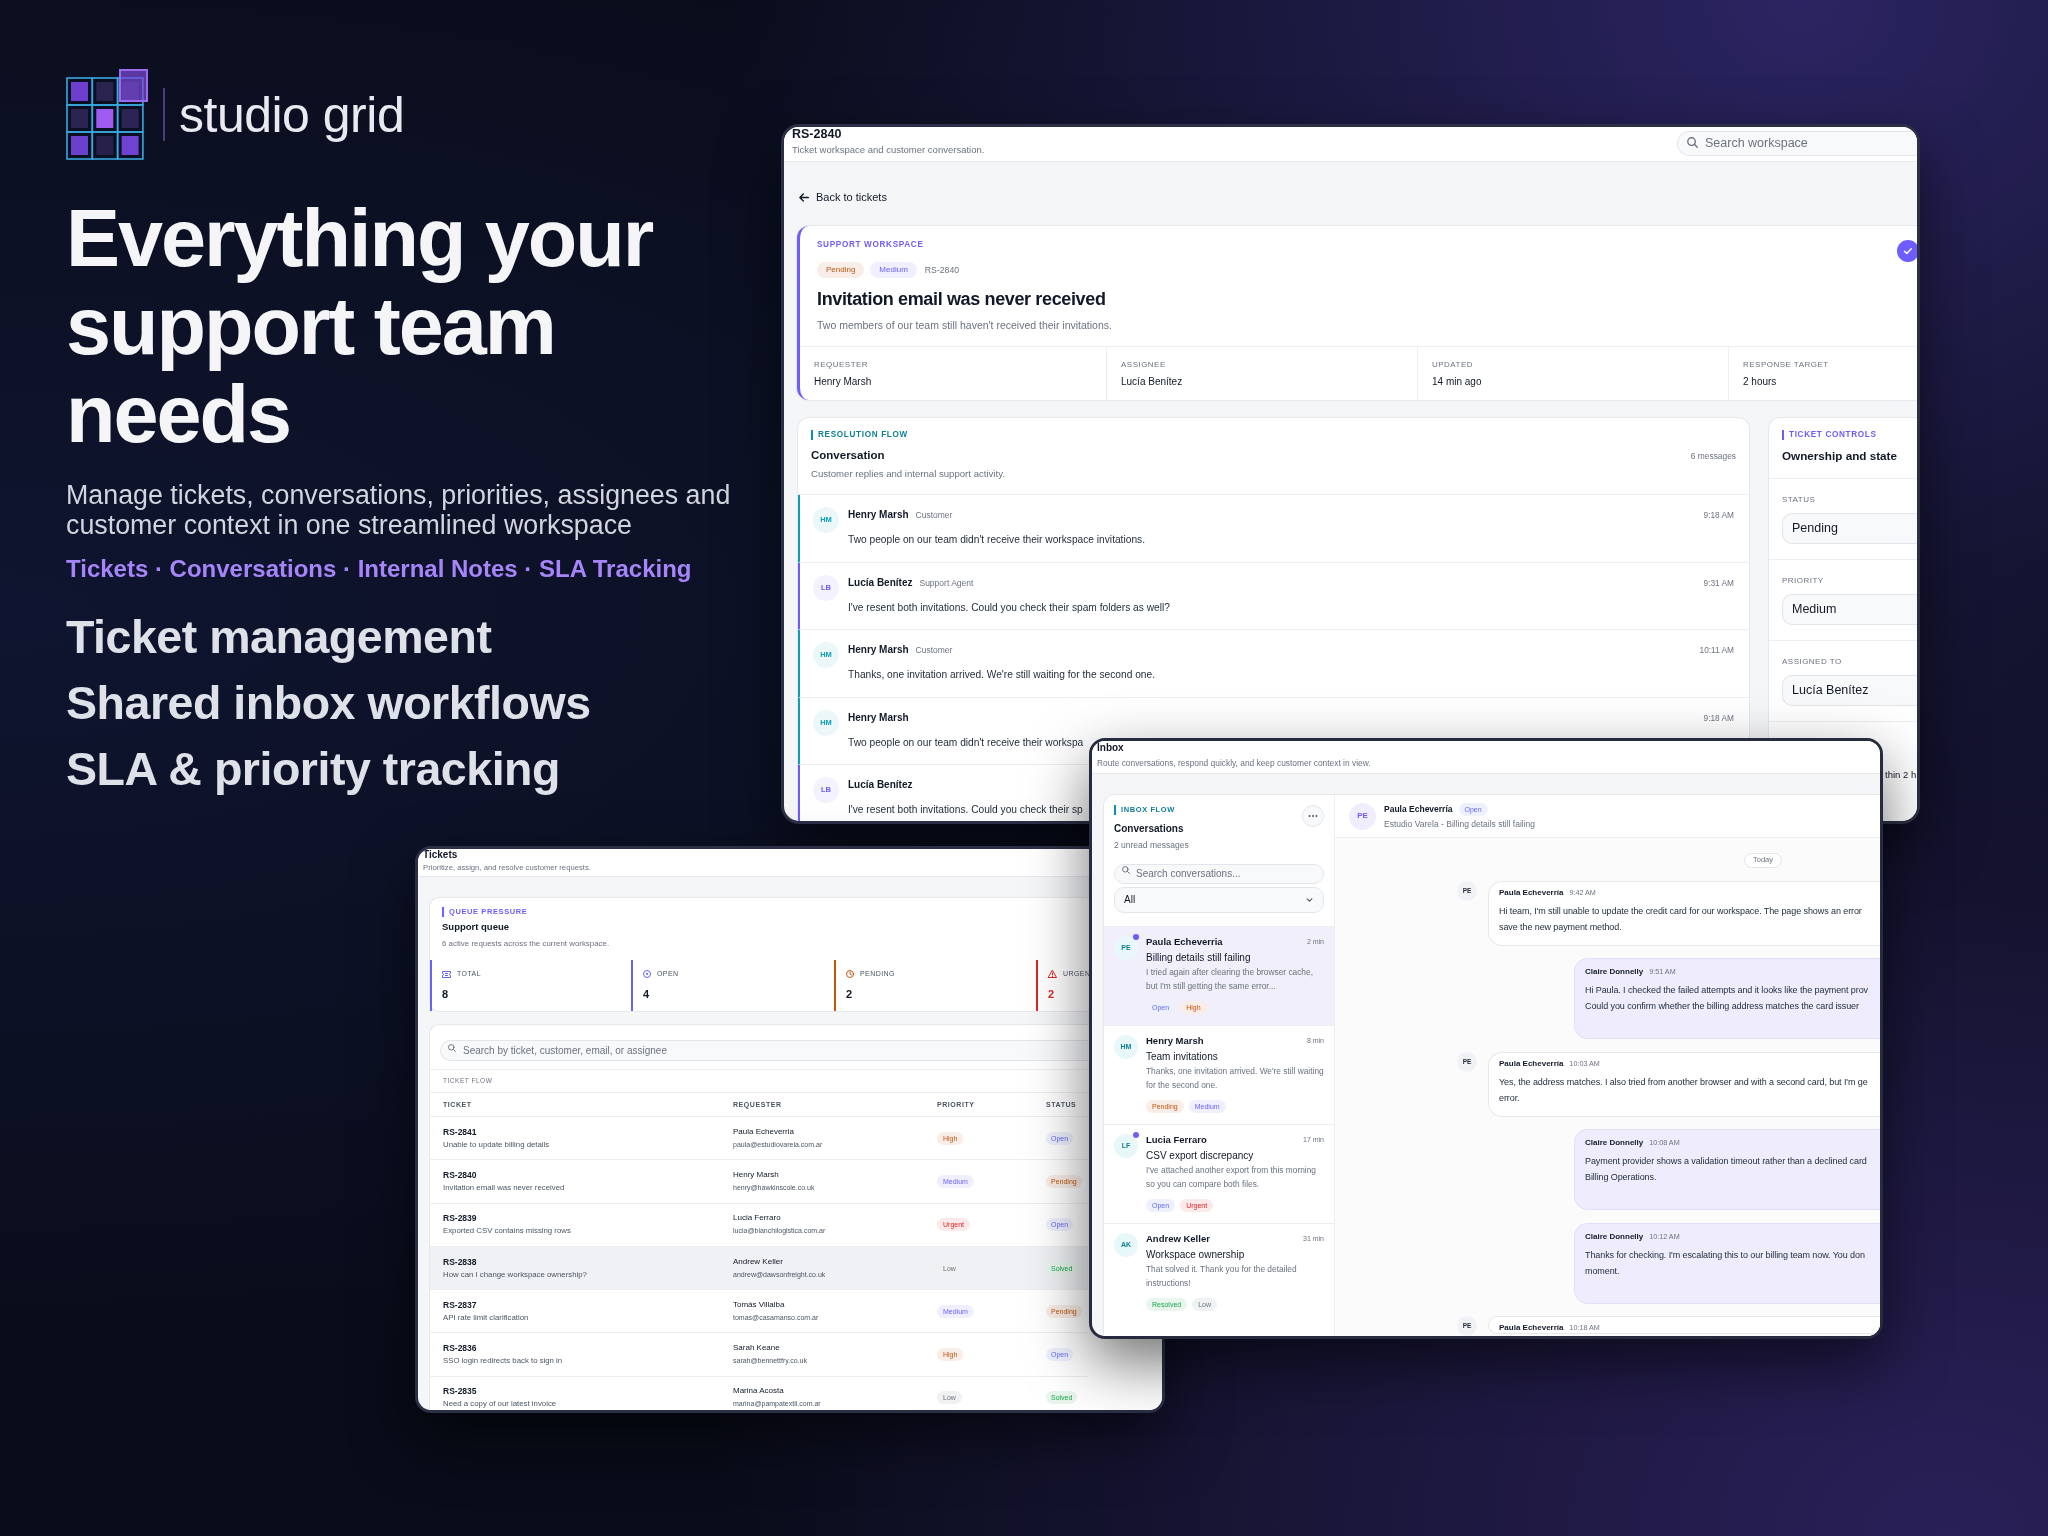  I want to click on avatar: PE, so click(1362, 816).